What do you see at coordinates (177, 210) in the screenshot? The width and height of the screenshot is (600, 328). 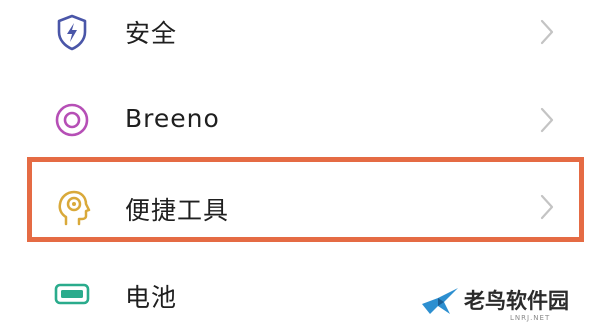 I see `settings-item-label: 便捷工具` at bounding box center [177, 210].